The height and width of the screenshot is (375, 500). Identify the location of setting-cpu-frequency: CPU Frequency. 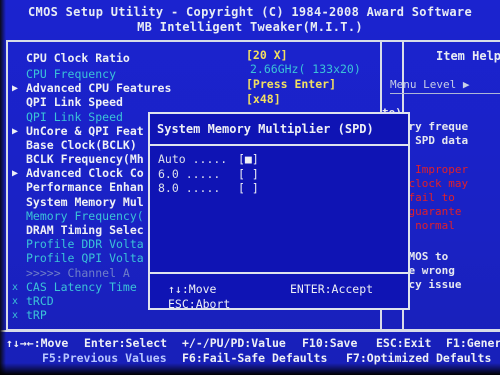
(71, 74).